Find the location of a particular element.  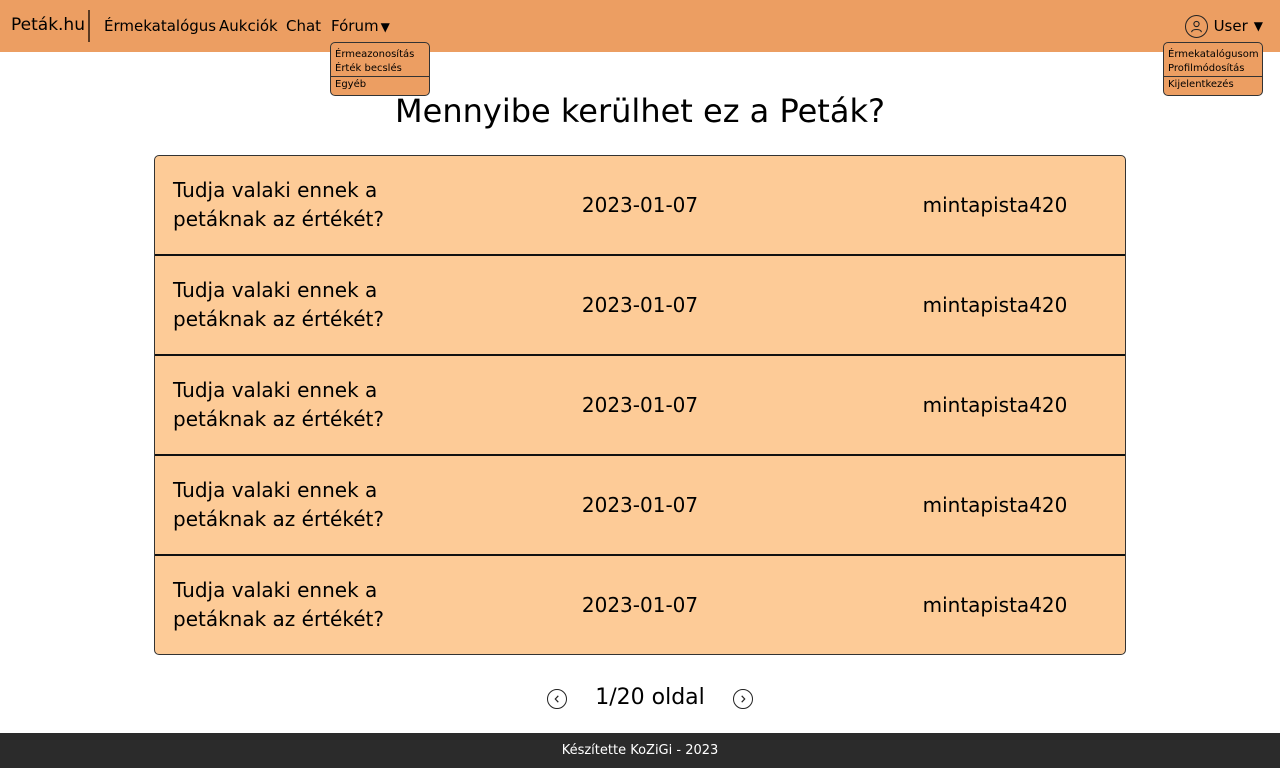

chevron-right-icon is located at coordinates (743, 699).